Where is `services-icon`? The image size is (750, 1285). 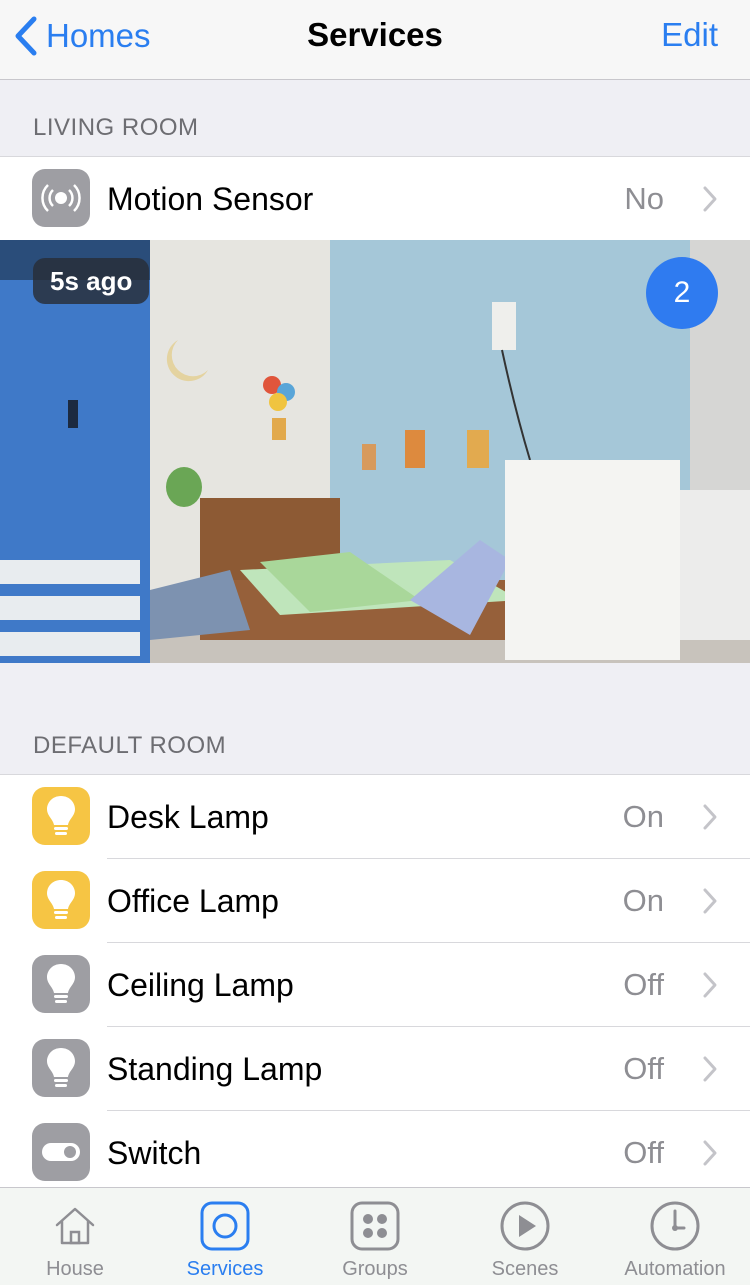 services-icon is located at coordinates (225, 1226).